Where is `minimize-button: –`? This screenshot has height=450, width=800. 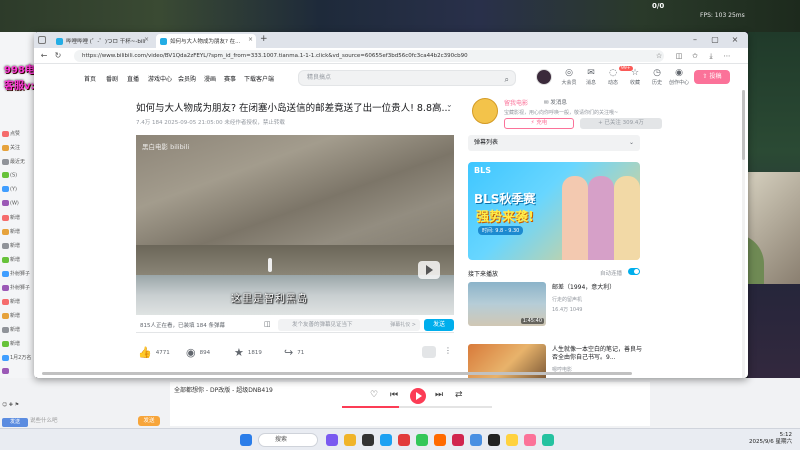 minimize-button: – is located at coordinates (695, 40).